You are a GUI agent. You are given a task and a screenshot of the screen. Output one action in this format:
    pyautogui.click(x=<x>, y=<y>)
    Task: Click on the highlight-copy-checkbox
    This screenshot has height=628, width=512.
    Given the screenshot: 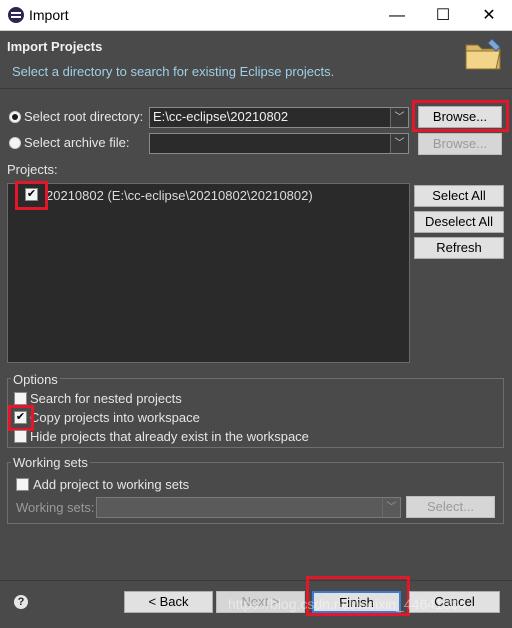 What is the action you would take?
    pyautogui.click(x=21, y=418)
    